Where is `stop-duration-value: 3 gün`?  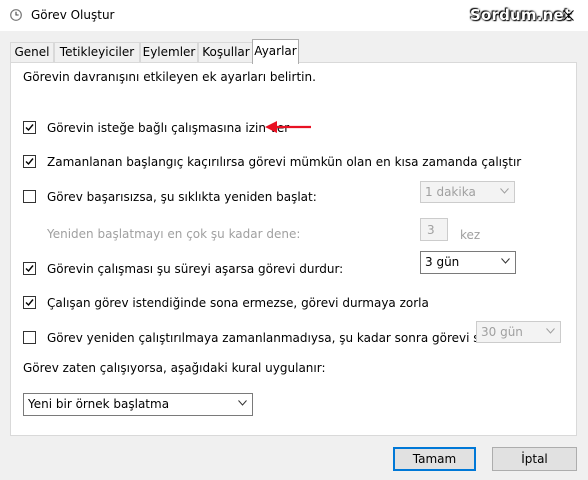 stop-duration-value: 3 gün is located at coordinates (442, 262).